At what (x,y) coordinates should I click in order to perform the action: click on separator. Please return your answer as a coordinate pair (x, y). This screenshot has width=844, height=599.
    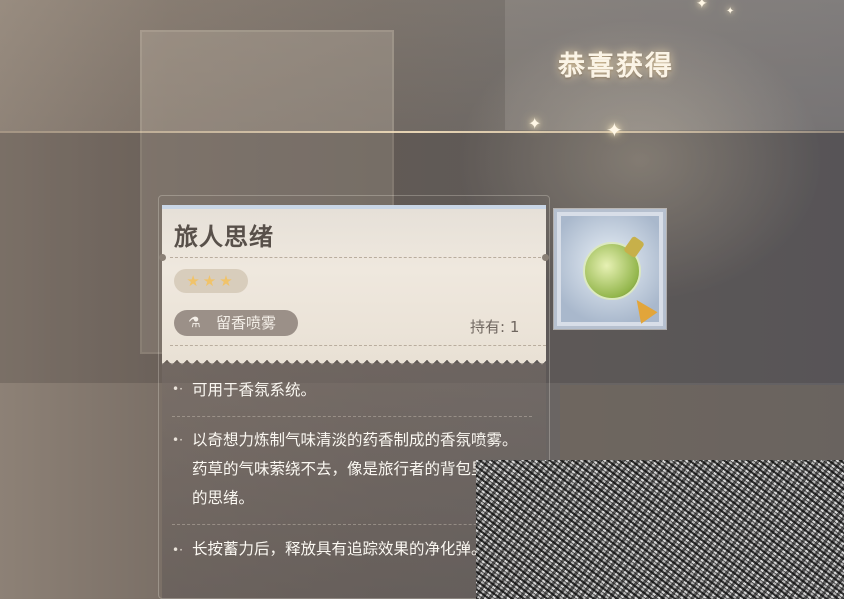
    Looking at the image, I should click on (352, 416).